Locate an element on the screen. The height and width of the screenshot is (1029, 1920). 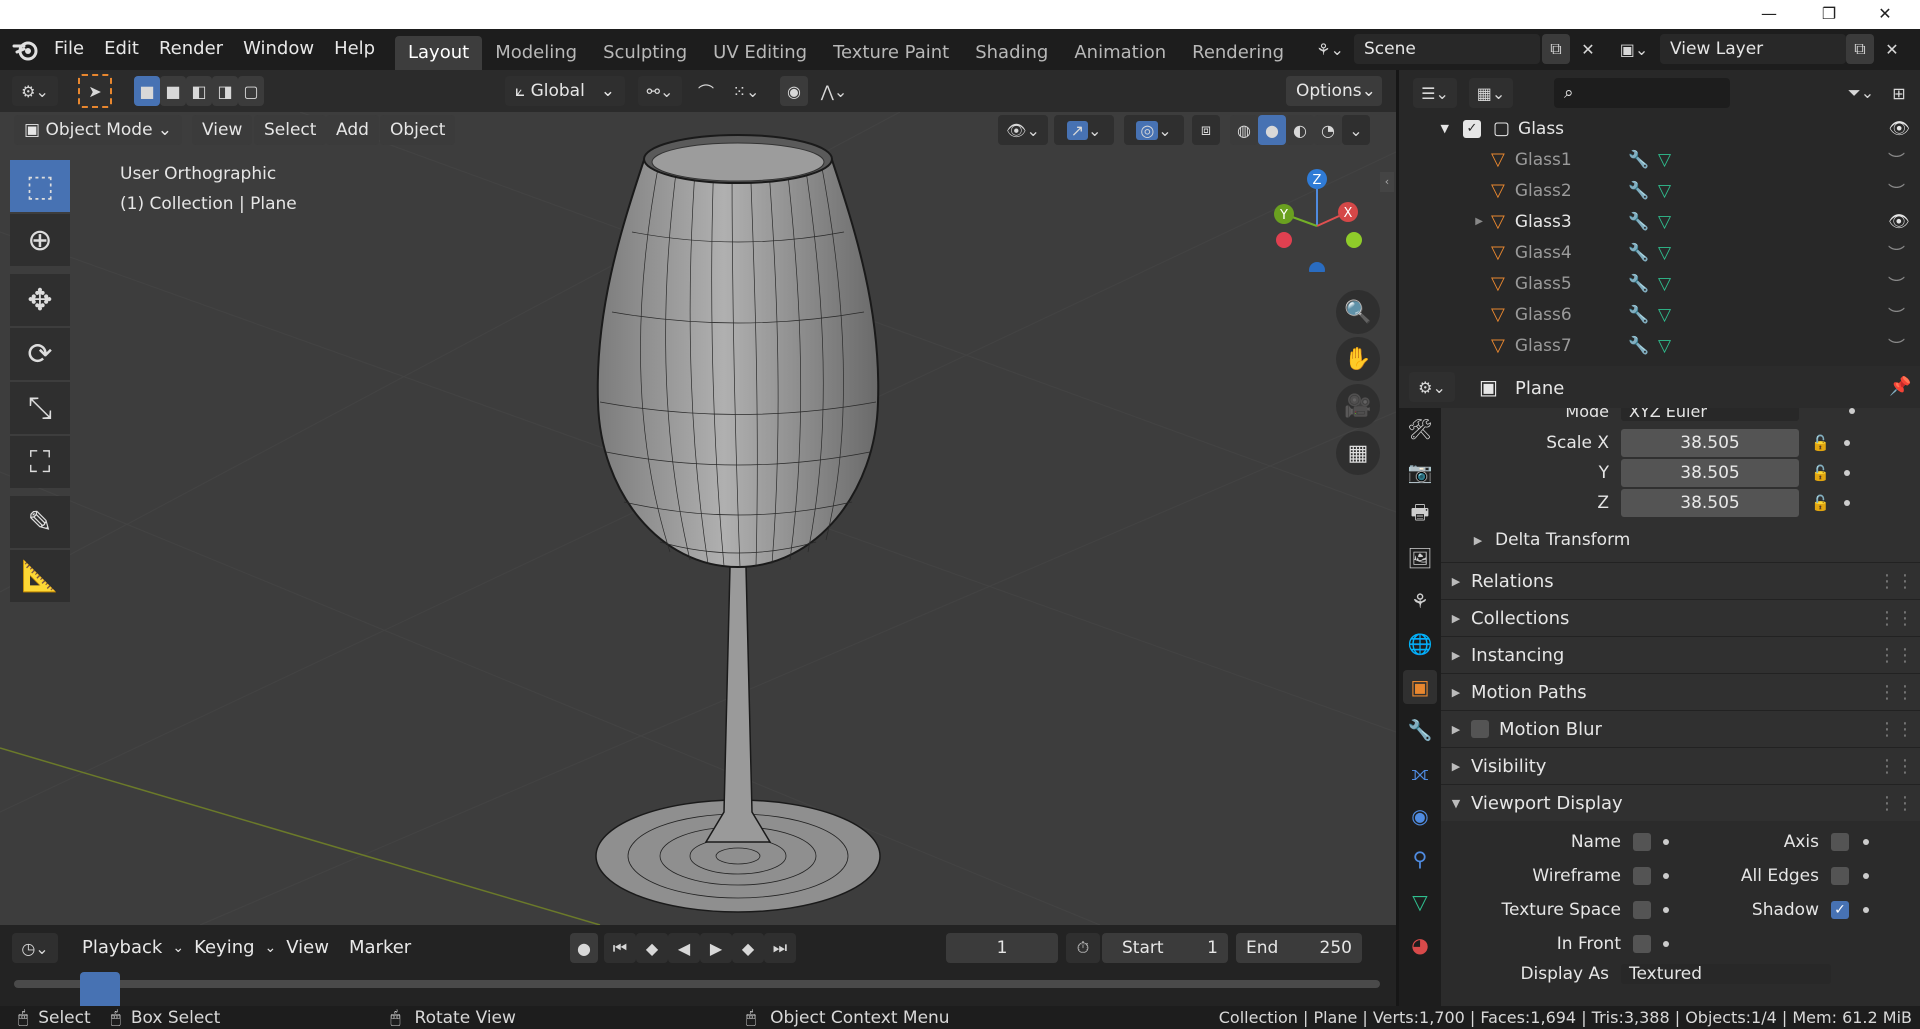
current-frame-field: 1 is located at coordinates (1002, 948).